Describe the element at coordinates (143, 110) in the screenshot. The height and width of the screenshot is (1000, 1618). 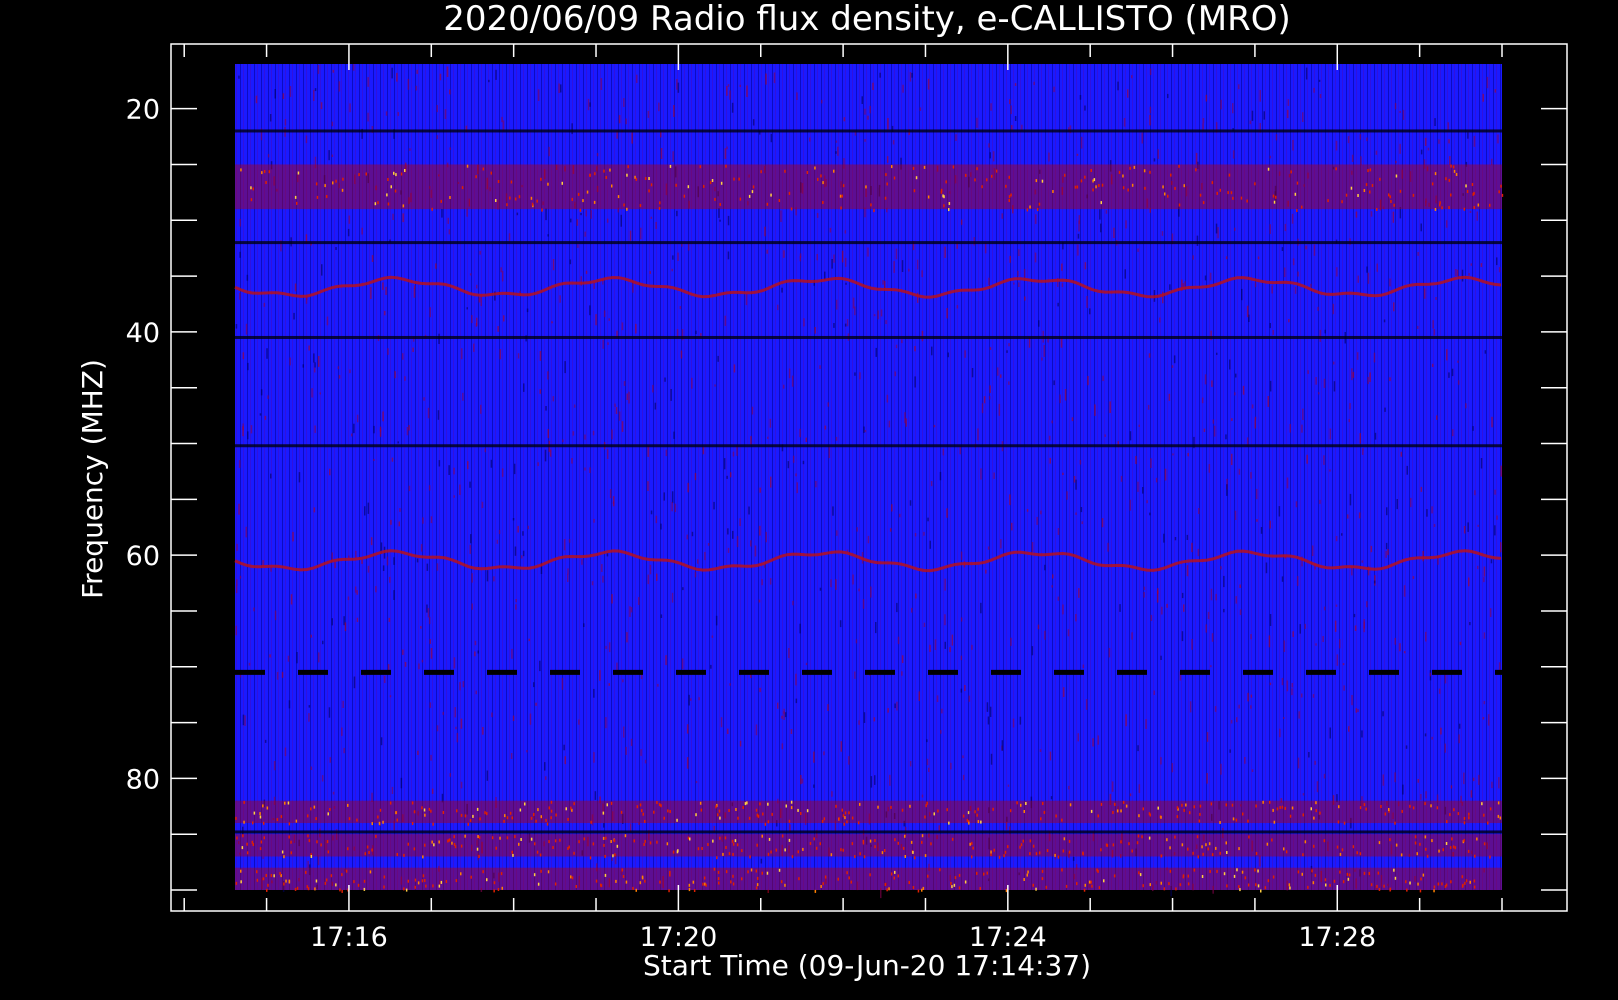
I see `y-tick-label: 20` at that location.